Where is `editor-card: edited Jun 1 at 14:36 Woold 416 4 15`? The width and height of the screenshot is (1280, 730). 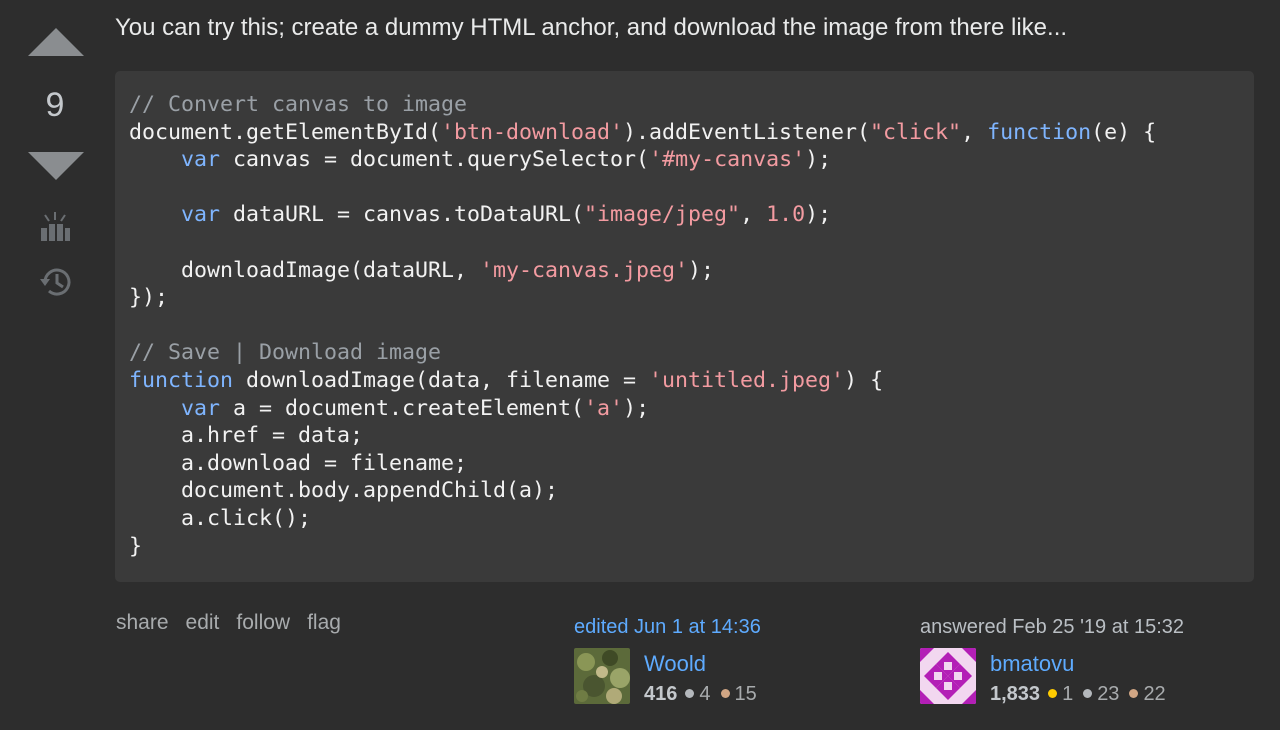
editor-card: edited Jun 1 at 14:36 Woold 416 4 15 is located at coordinates (724, 661).